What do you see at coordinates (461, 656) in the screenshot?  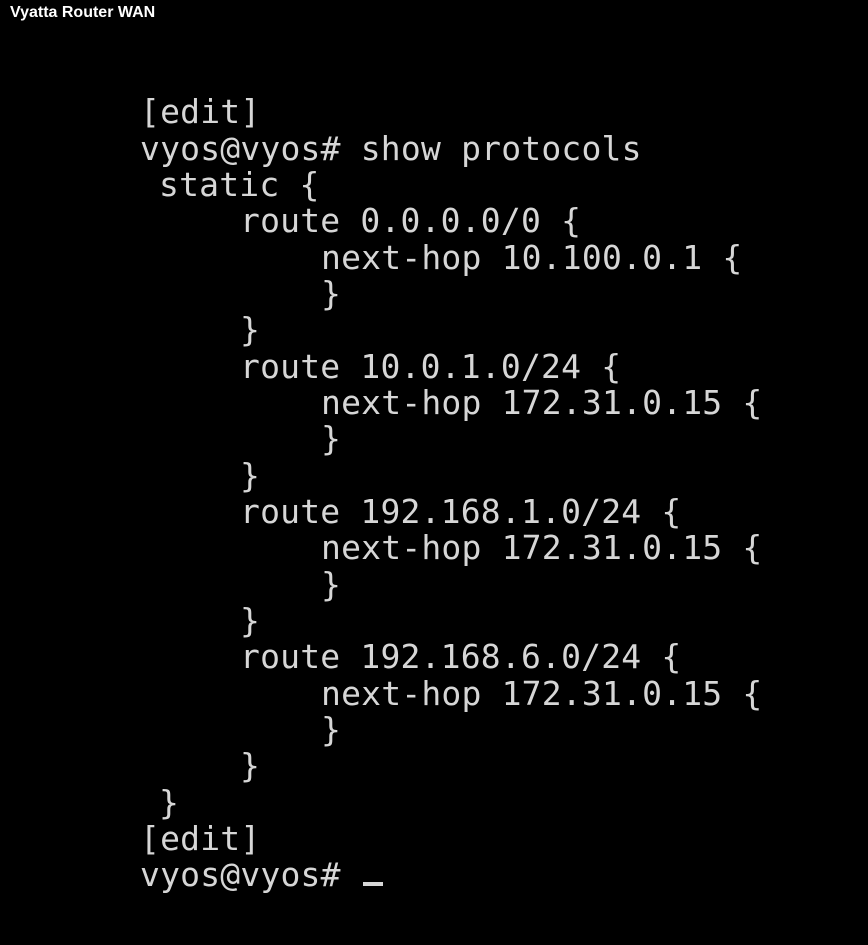 I see `terminal-line: route 192.168.6.0/24 {` at bounding box center [461, 656].